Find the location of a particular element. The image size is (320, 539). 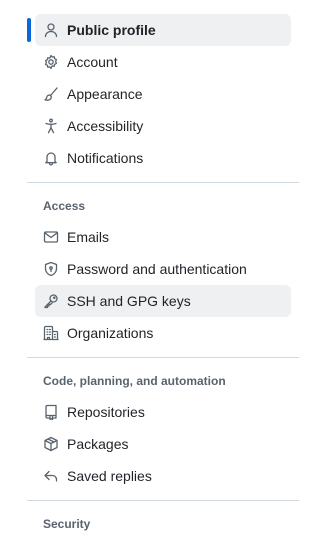

sidebar-item-label: Organizations is located at coordinates (110, 333).